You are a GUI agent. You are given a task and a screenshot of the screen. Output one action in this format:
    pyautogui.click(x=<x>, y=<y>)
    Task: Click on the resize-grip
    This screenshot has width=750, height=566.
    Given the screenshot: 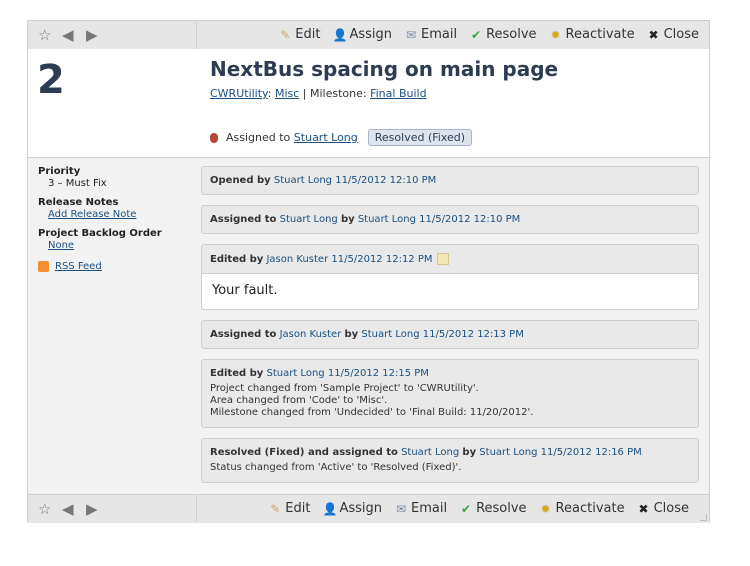 What is the action you would take?
    pyautogui.click(x=703, y=517)
    